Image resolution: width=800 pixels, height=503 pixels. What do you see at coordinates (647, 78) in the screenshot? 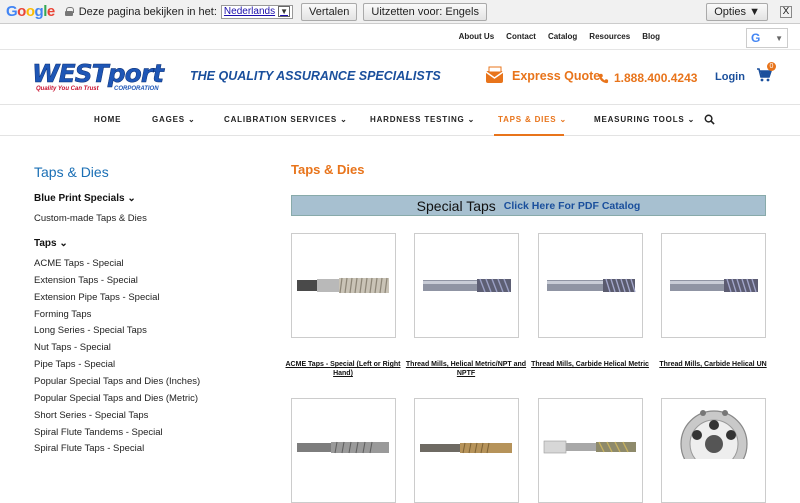
I see `phone-link: 1.888.400.4243` at bounding box center [647, 78].